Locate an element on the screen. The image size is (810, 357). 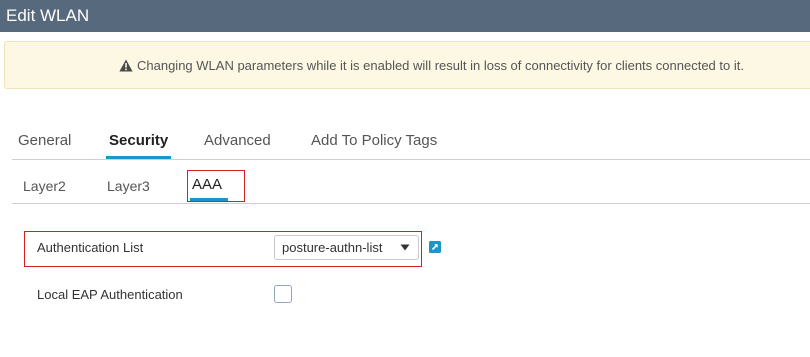
subtab-layer2: Layer2 is located at coordinates (44, 186).